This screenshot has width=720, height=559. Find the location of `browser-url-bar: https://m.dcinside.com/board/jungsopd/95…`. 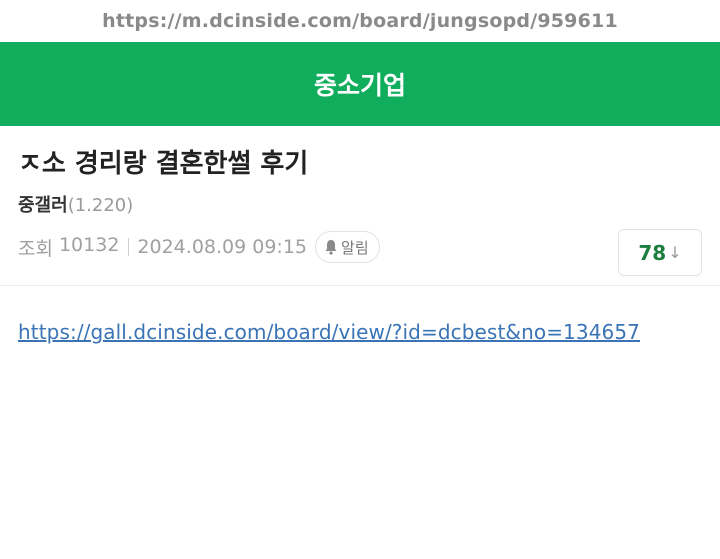

browser-url-bar: https://m.dcinside.com/board/jungsopd/95… is located at coordinates (360, 21).